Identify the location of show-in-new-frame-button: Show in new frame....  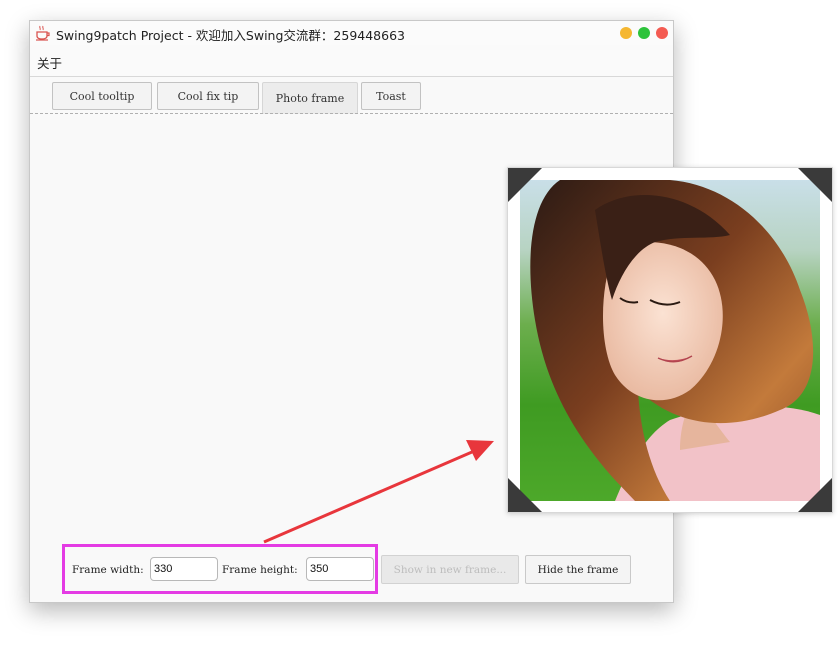
(450, 569).